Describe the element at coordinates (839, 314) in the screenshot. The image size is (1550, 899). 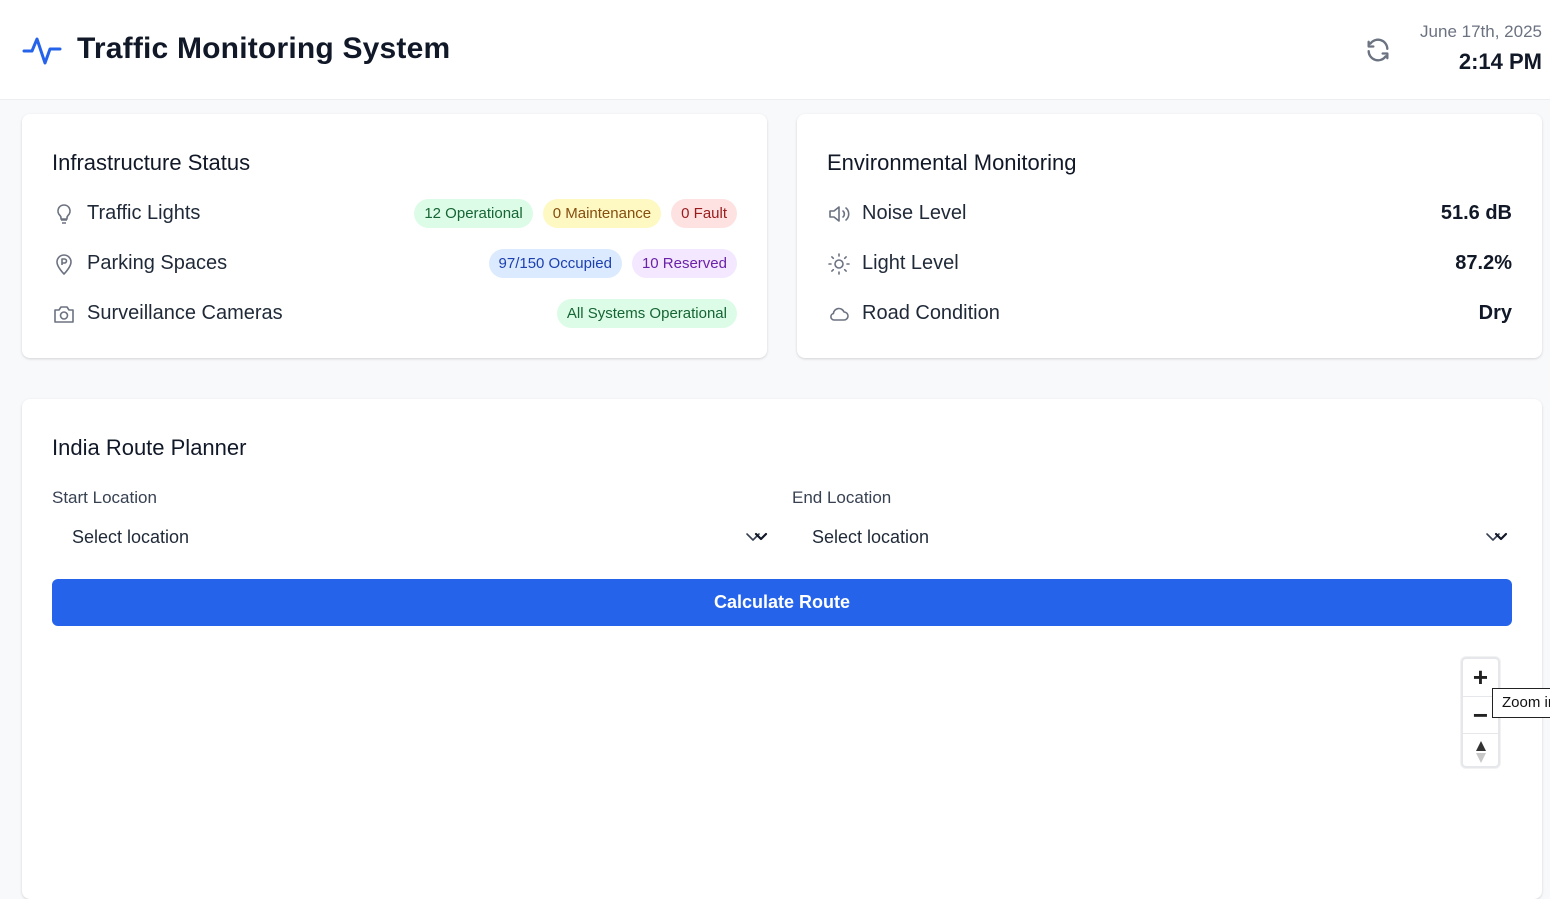
I see `cloud-icon` at that location.